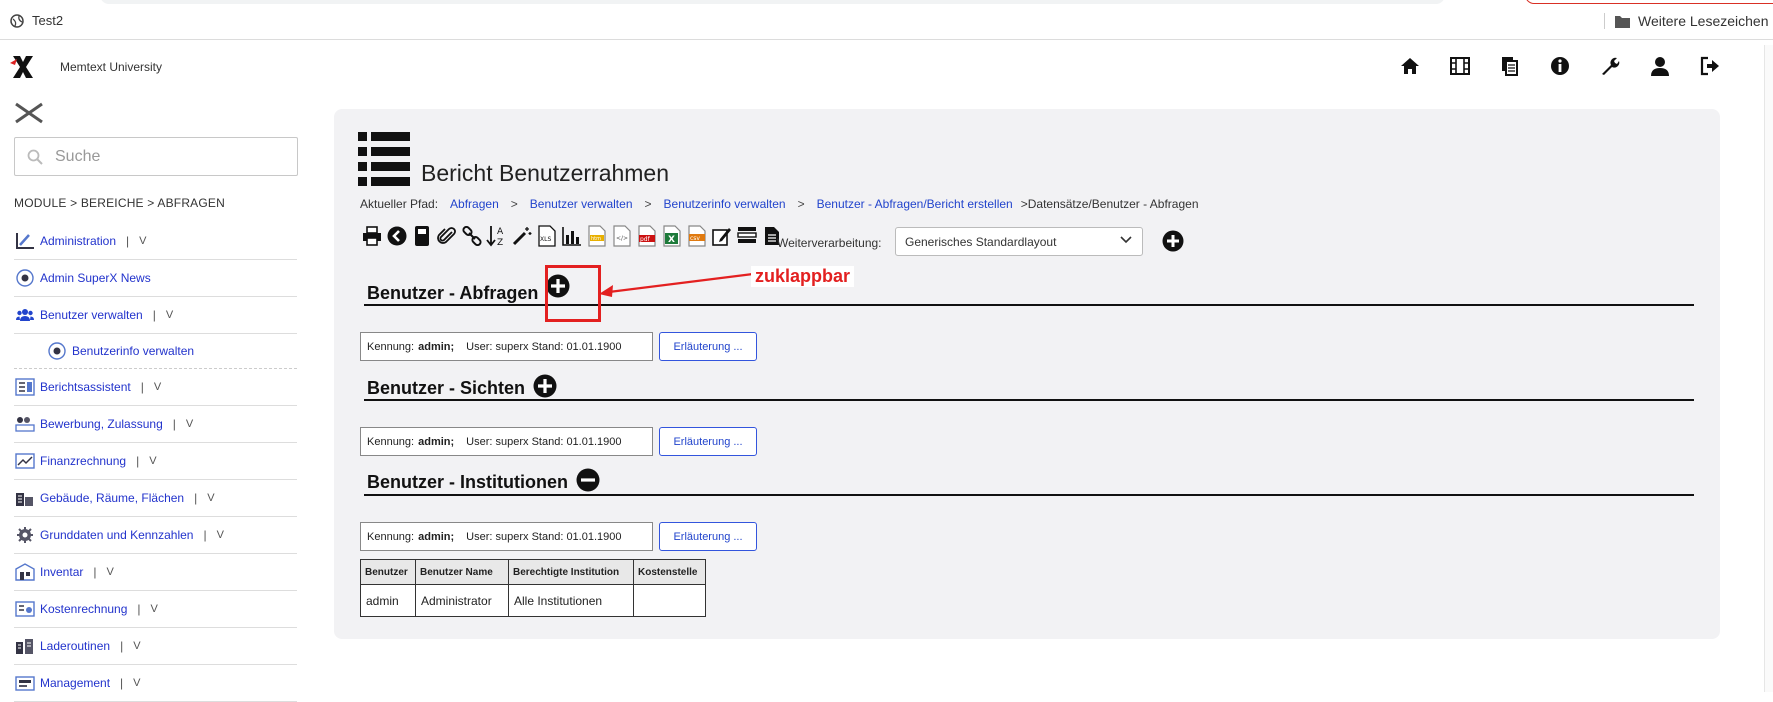 This screenshot has height=702, width=1773. What do you see at coordinates (500, 232) in the screenshot?
I see `svg-text: A` at bounding box center [500, 232].